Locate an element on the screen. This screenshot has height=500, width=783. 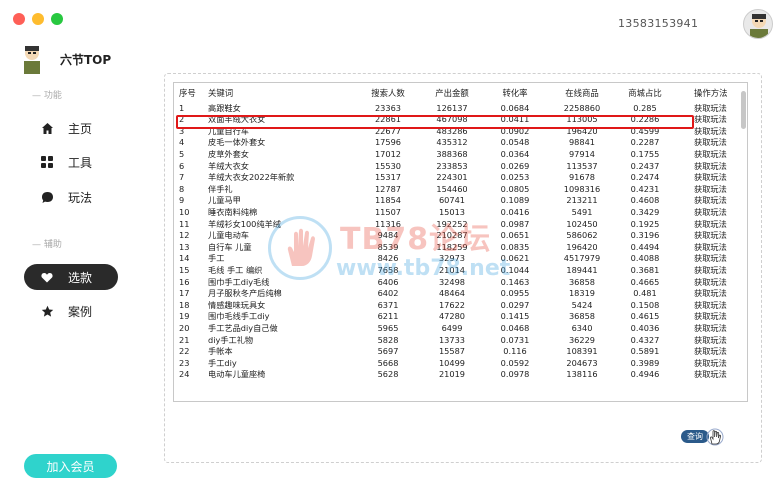
table-header: 序号 关键词 搜索人数 产出金额 转化率 在线商品 商城占比 操作方法 is located at coordinates (460, 94).